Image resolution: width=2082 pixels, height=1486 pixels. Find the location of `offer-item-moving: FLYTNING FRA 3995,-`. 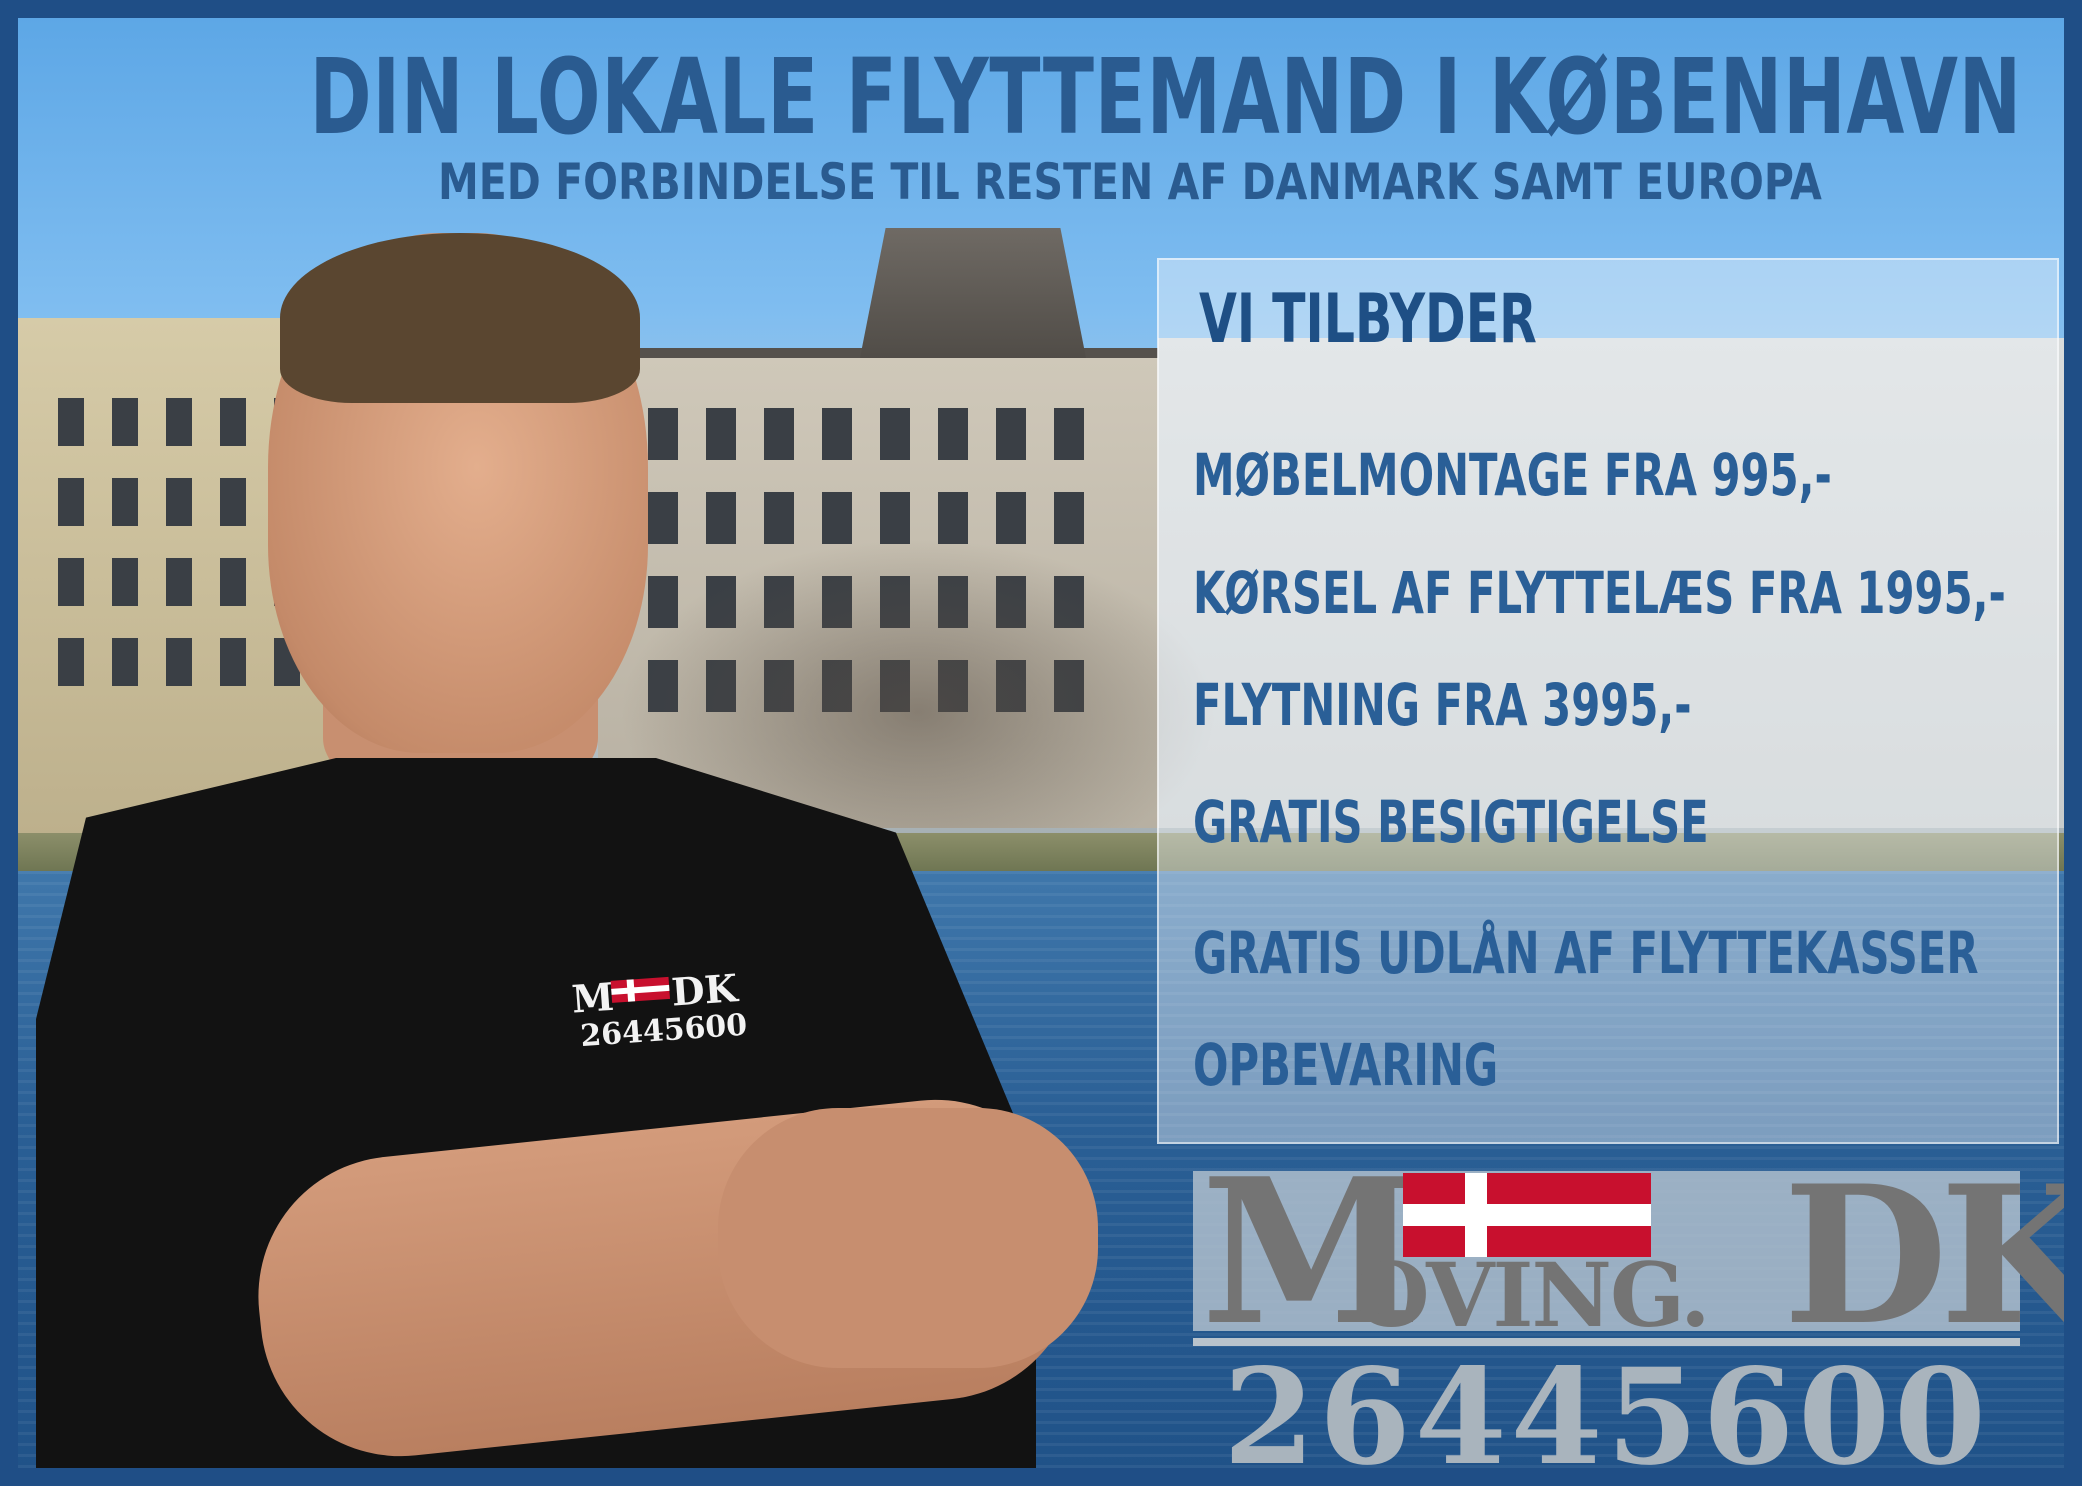

offer-item-moving: FLYTNING FRA 3995,- is located at coordinates (1442, 705).